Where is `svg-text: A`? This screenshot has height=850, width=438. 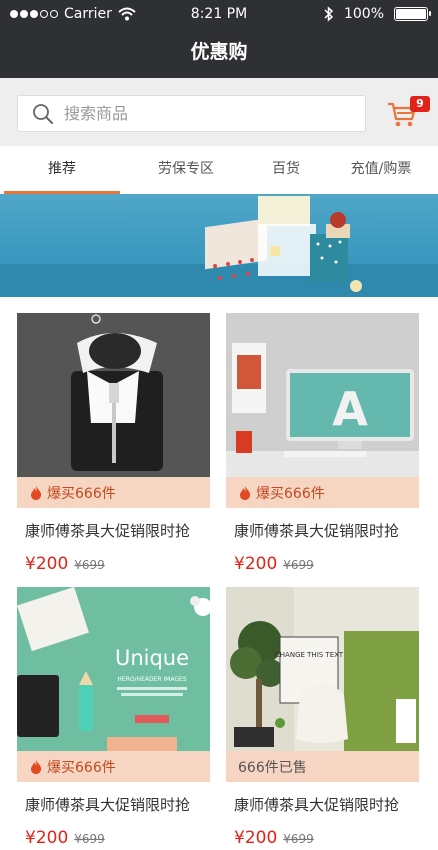 svg-text: A is located at coordinates (350, 409).